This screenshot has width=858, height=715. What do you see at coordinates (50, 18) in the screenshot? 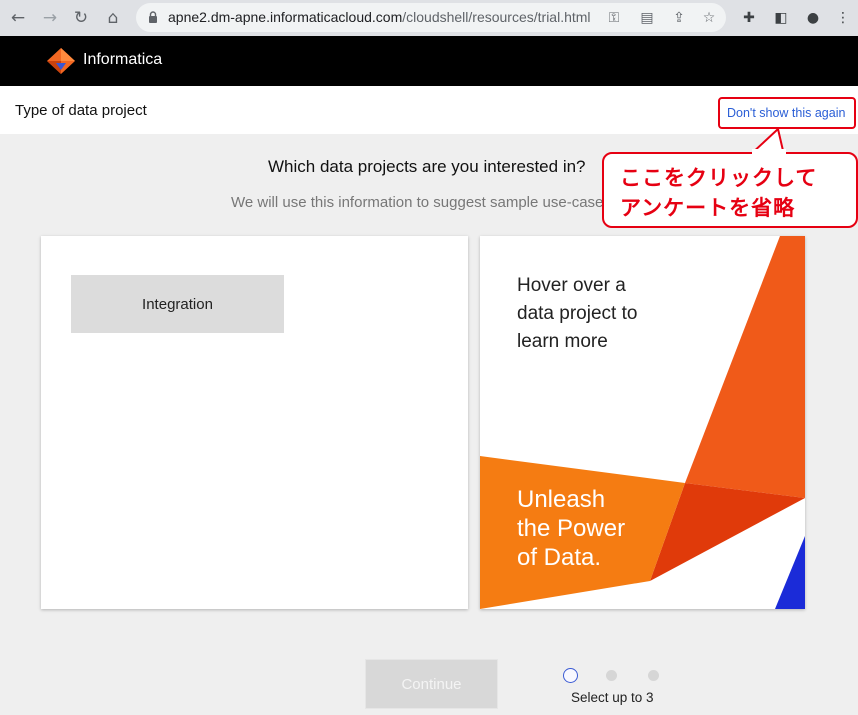
I see `forward-icon: →` at bounding box center [50, 18].